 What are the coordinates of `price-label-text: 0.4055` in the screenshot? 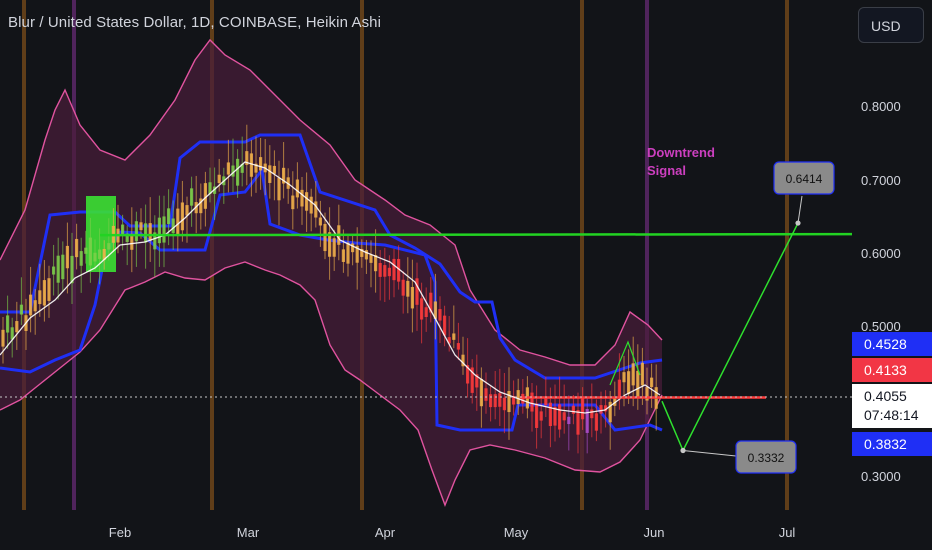 It's located at (885, 396).